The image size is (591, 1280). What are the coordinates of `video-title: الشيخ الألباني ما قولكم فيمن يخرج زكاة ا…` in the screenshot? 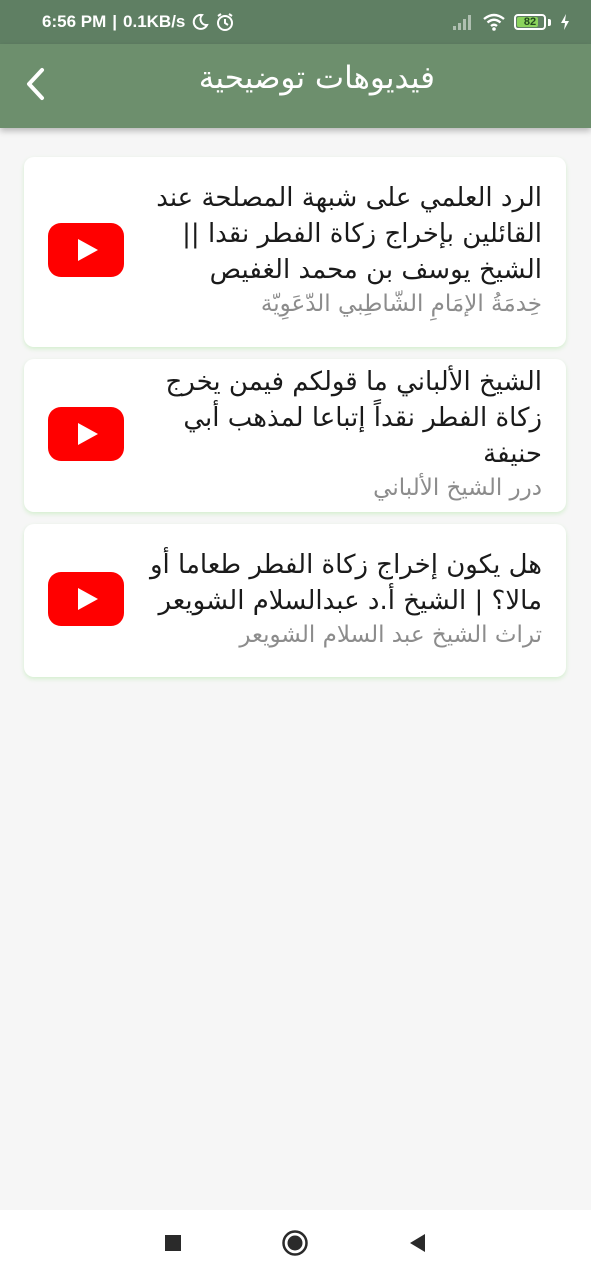 It's located at (353, 417).